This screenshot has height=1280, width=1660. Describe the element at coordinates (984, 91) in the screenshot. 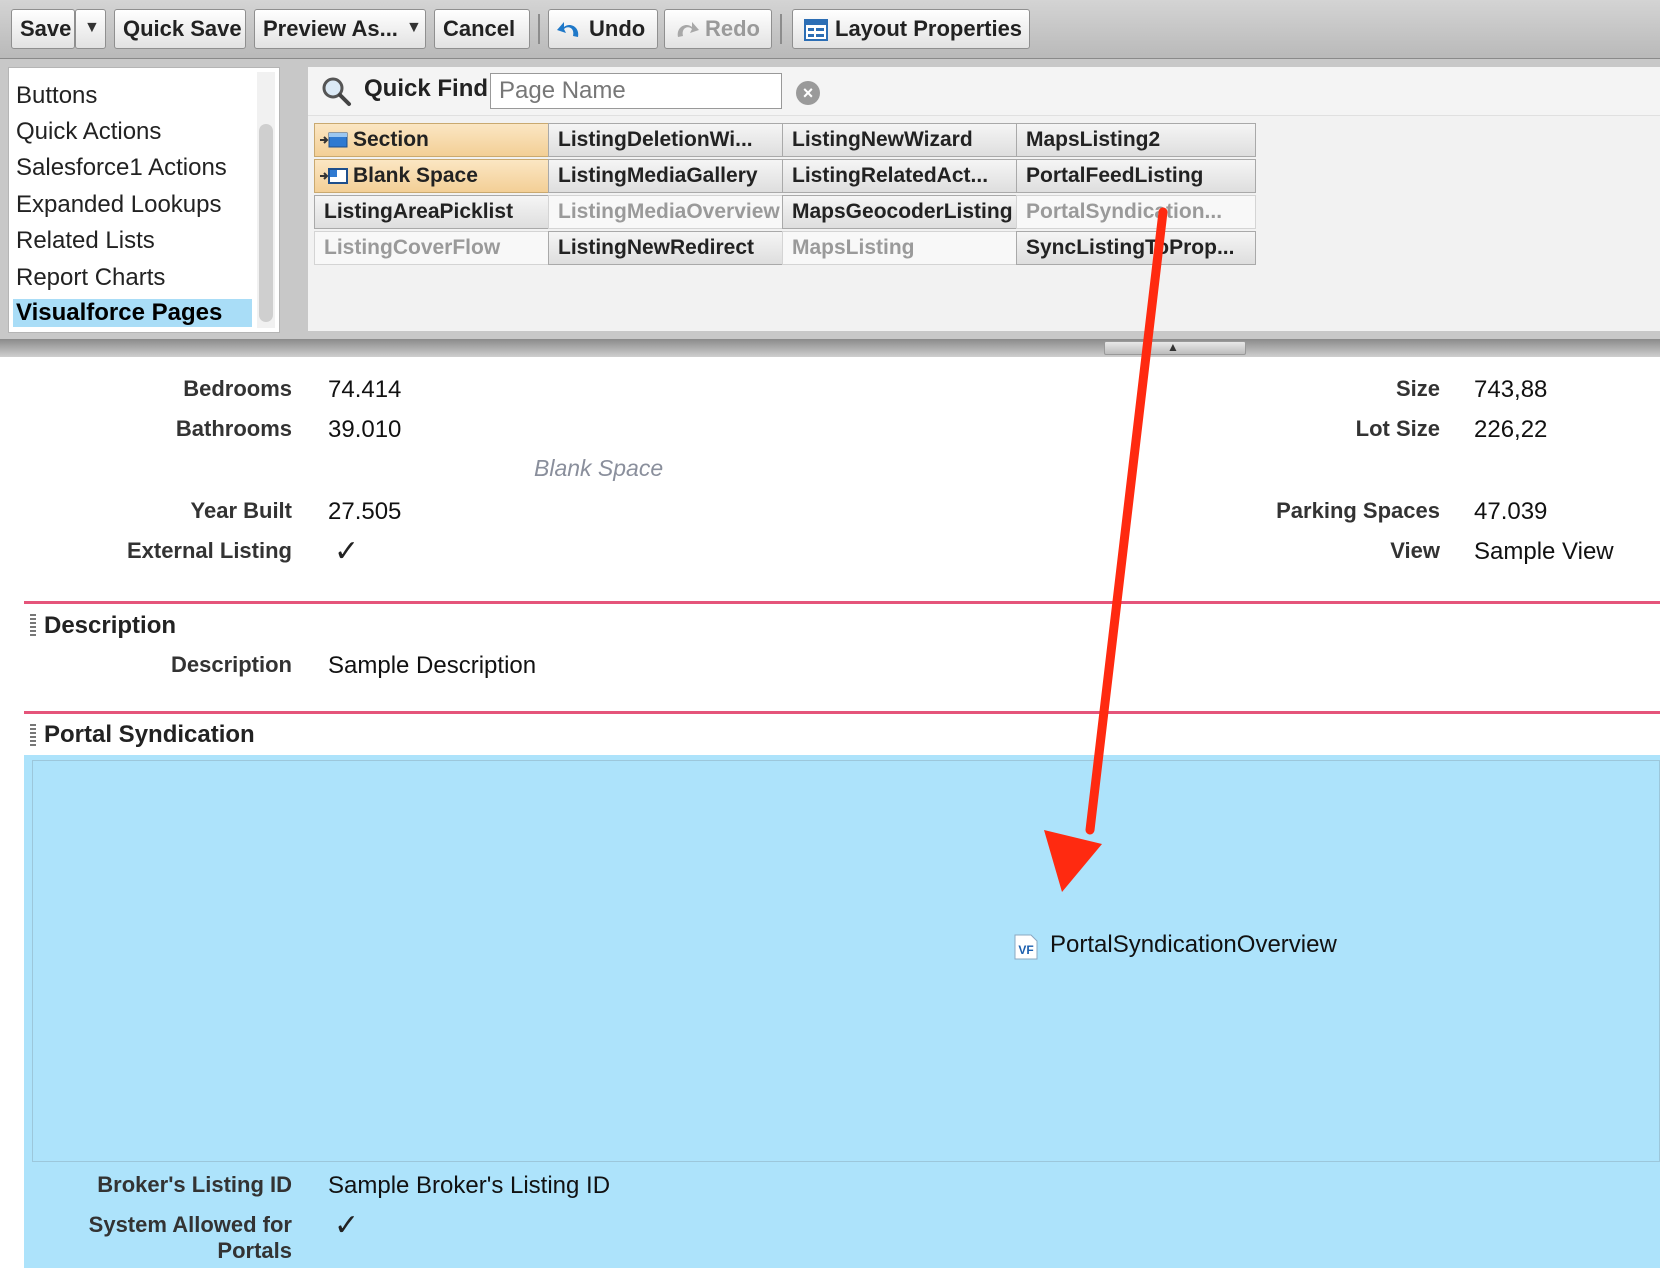

I see `quick-find-bar: Quick Find ×` at that location.